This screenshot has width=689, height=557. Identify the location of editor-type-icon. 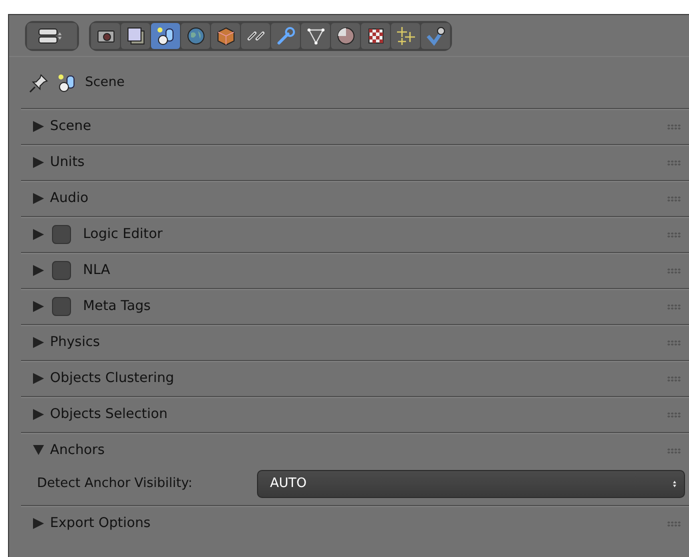
(48, 36).